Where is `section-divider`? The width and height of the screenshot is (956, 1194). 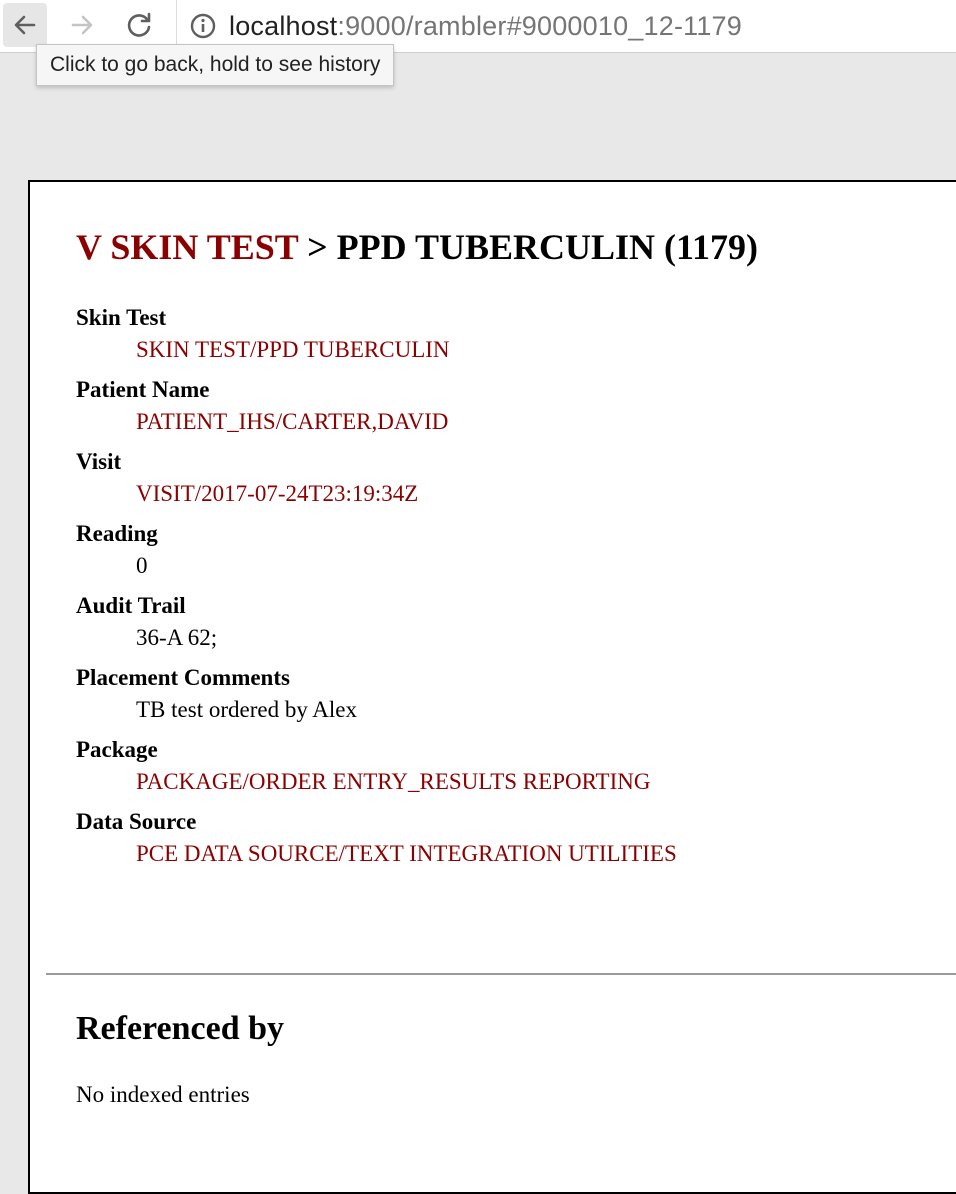 section-divider is located at coordinates (501, 974).